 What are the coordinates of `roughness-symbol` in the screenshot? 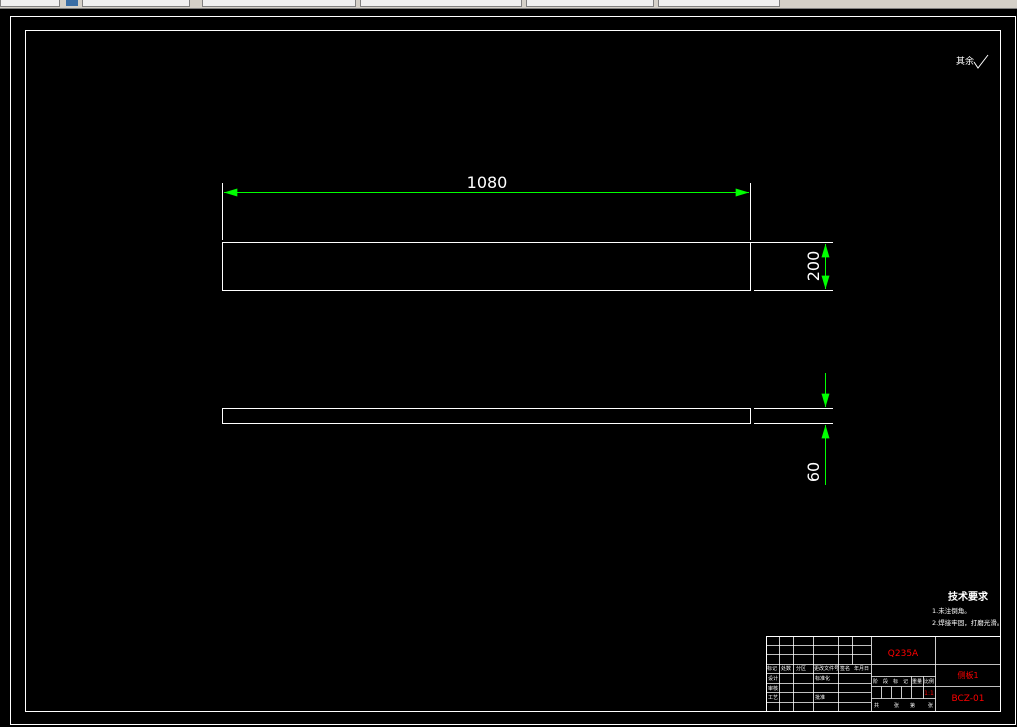 It's located at (981, 61).